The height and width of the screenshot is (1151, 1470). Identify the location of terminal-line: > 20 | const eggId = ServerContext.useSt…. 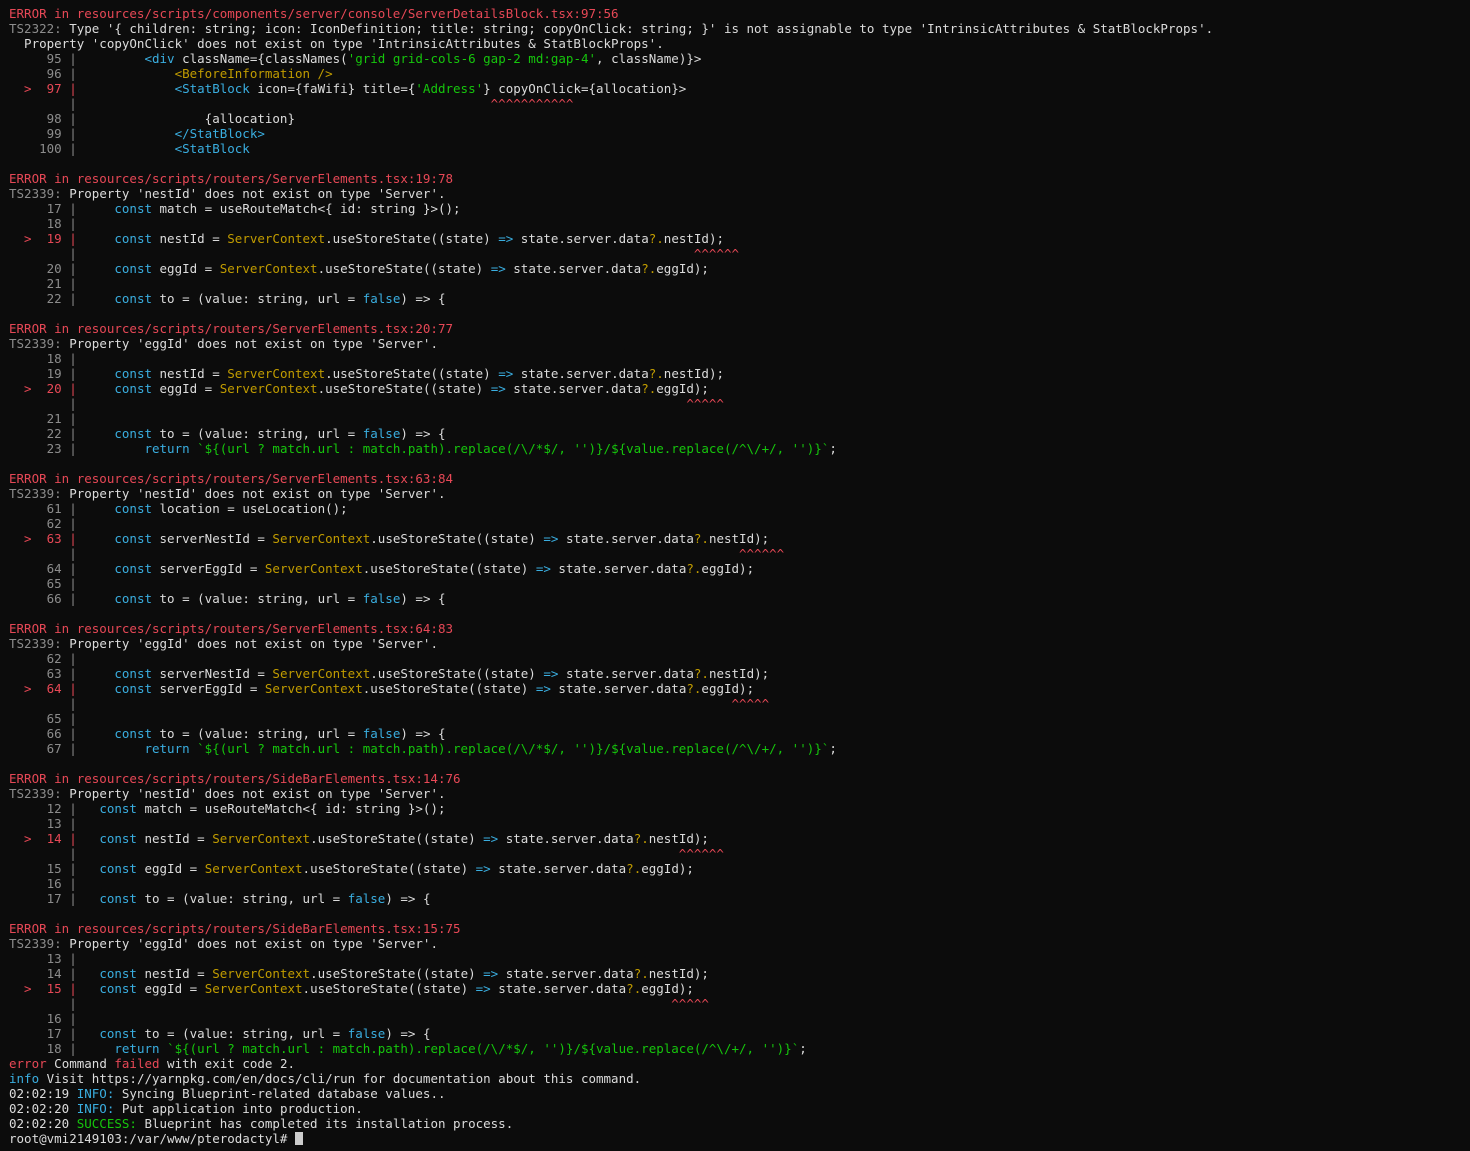
(739, 388).